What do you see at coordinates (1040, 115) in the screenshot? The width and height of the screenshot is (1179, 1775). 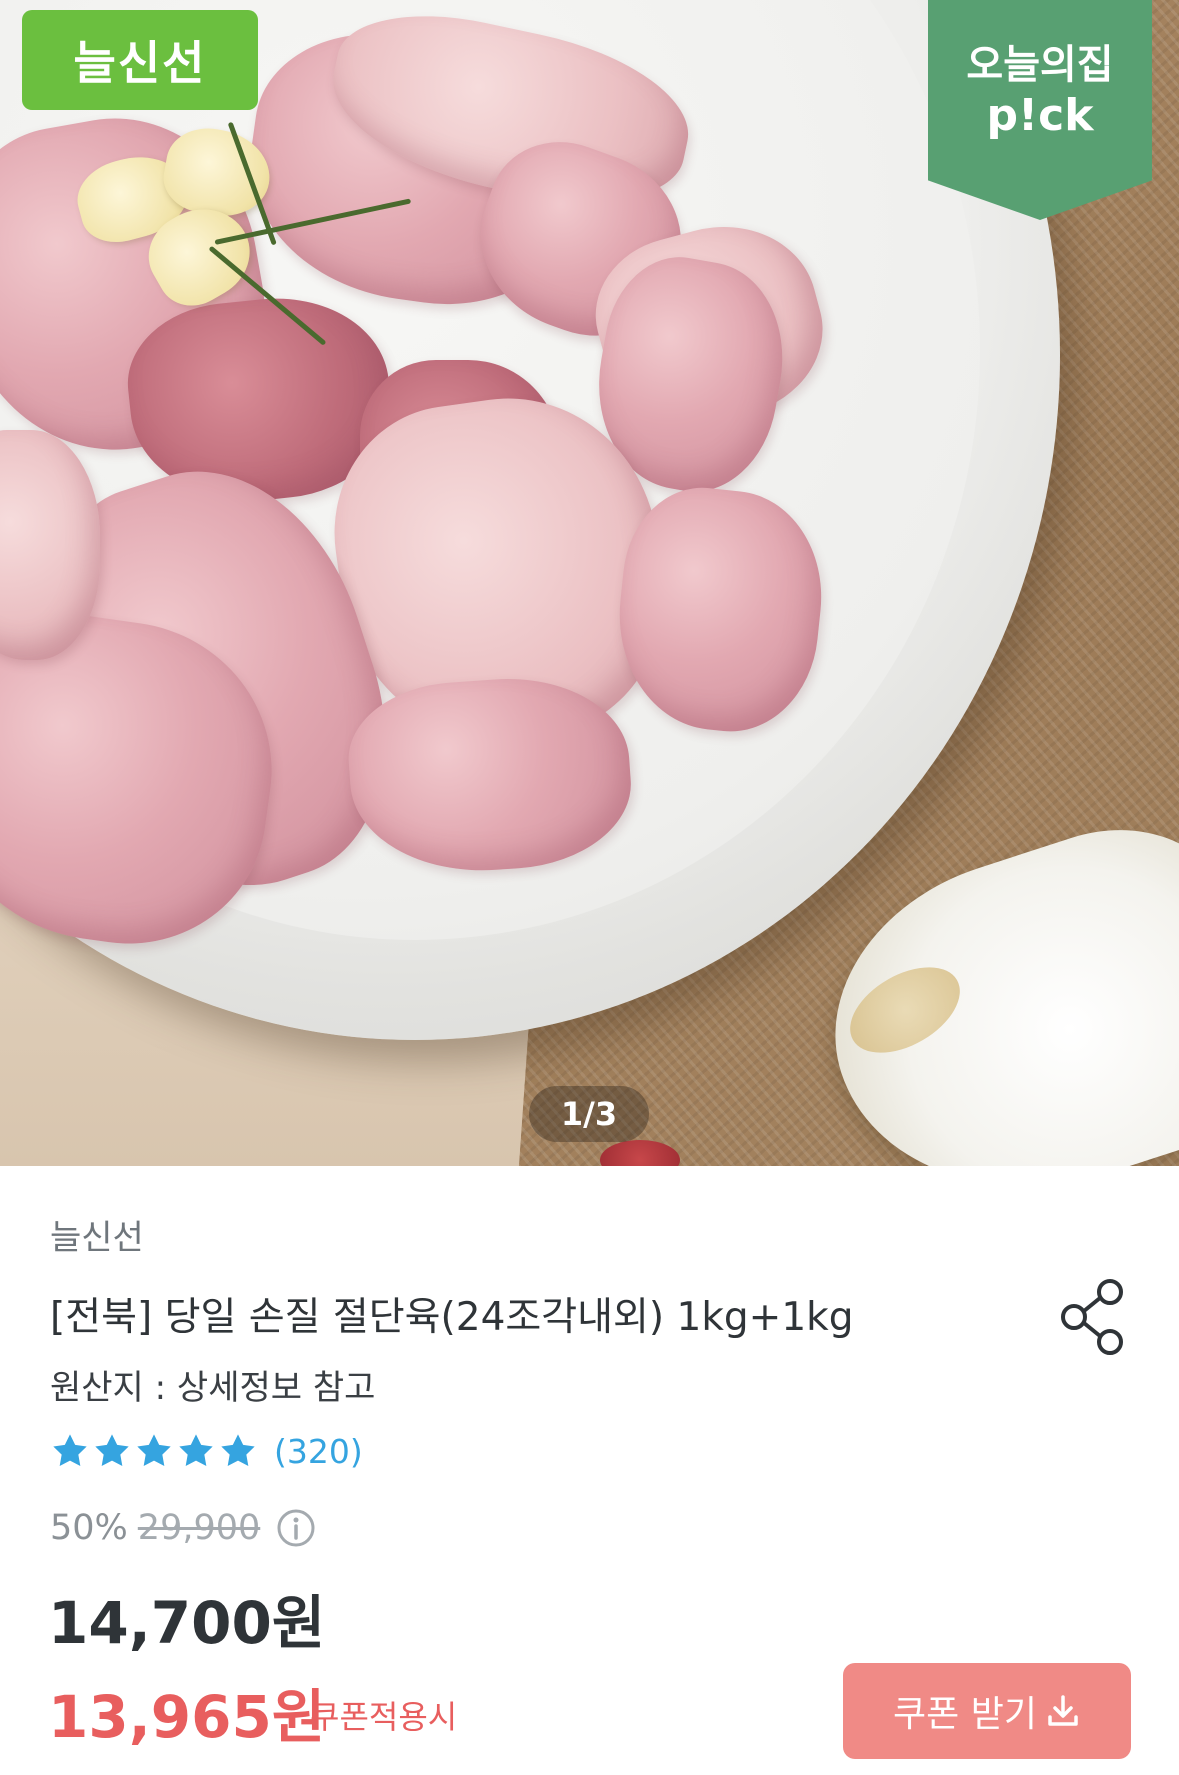 I see `pick-badge-line2: p!ck` at bounding box center [1040, 115].